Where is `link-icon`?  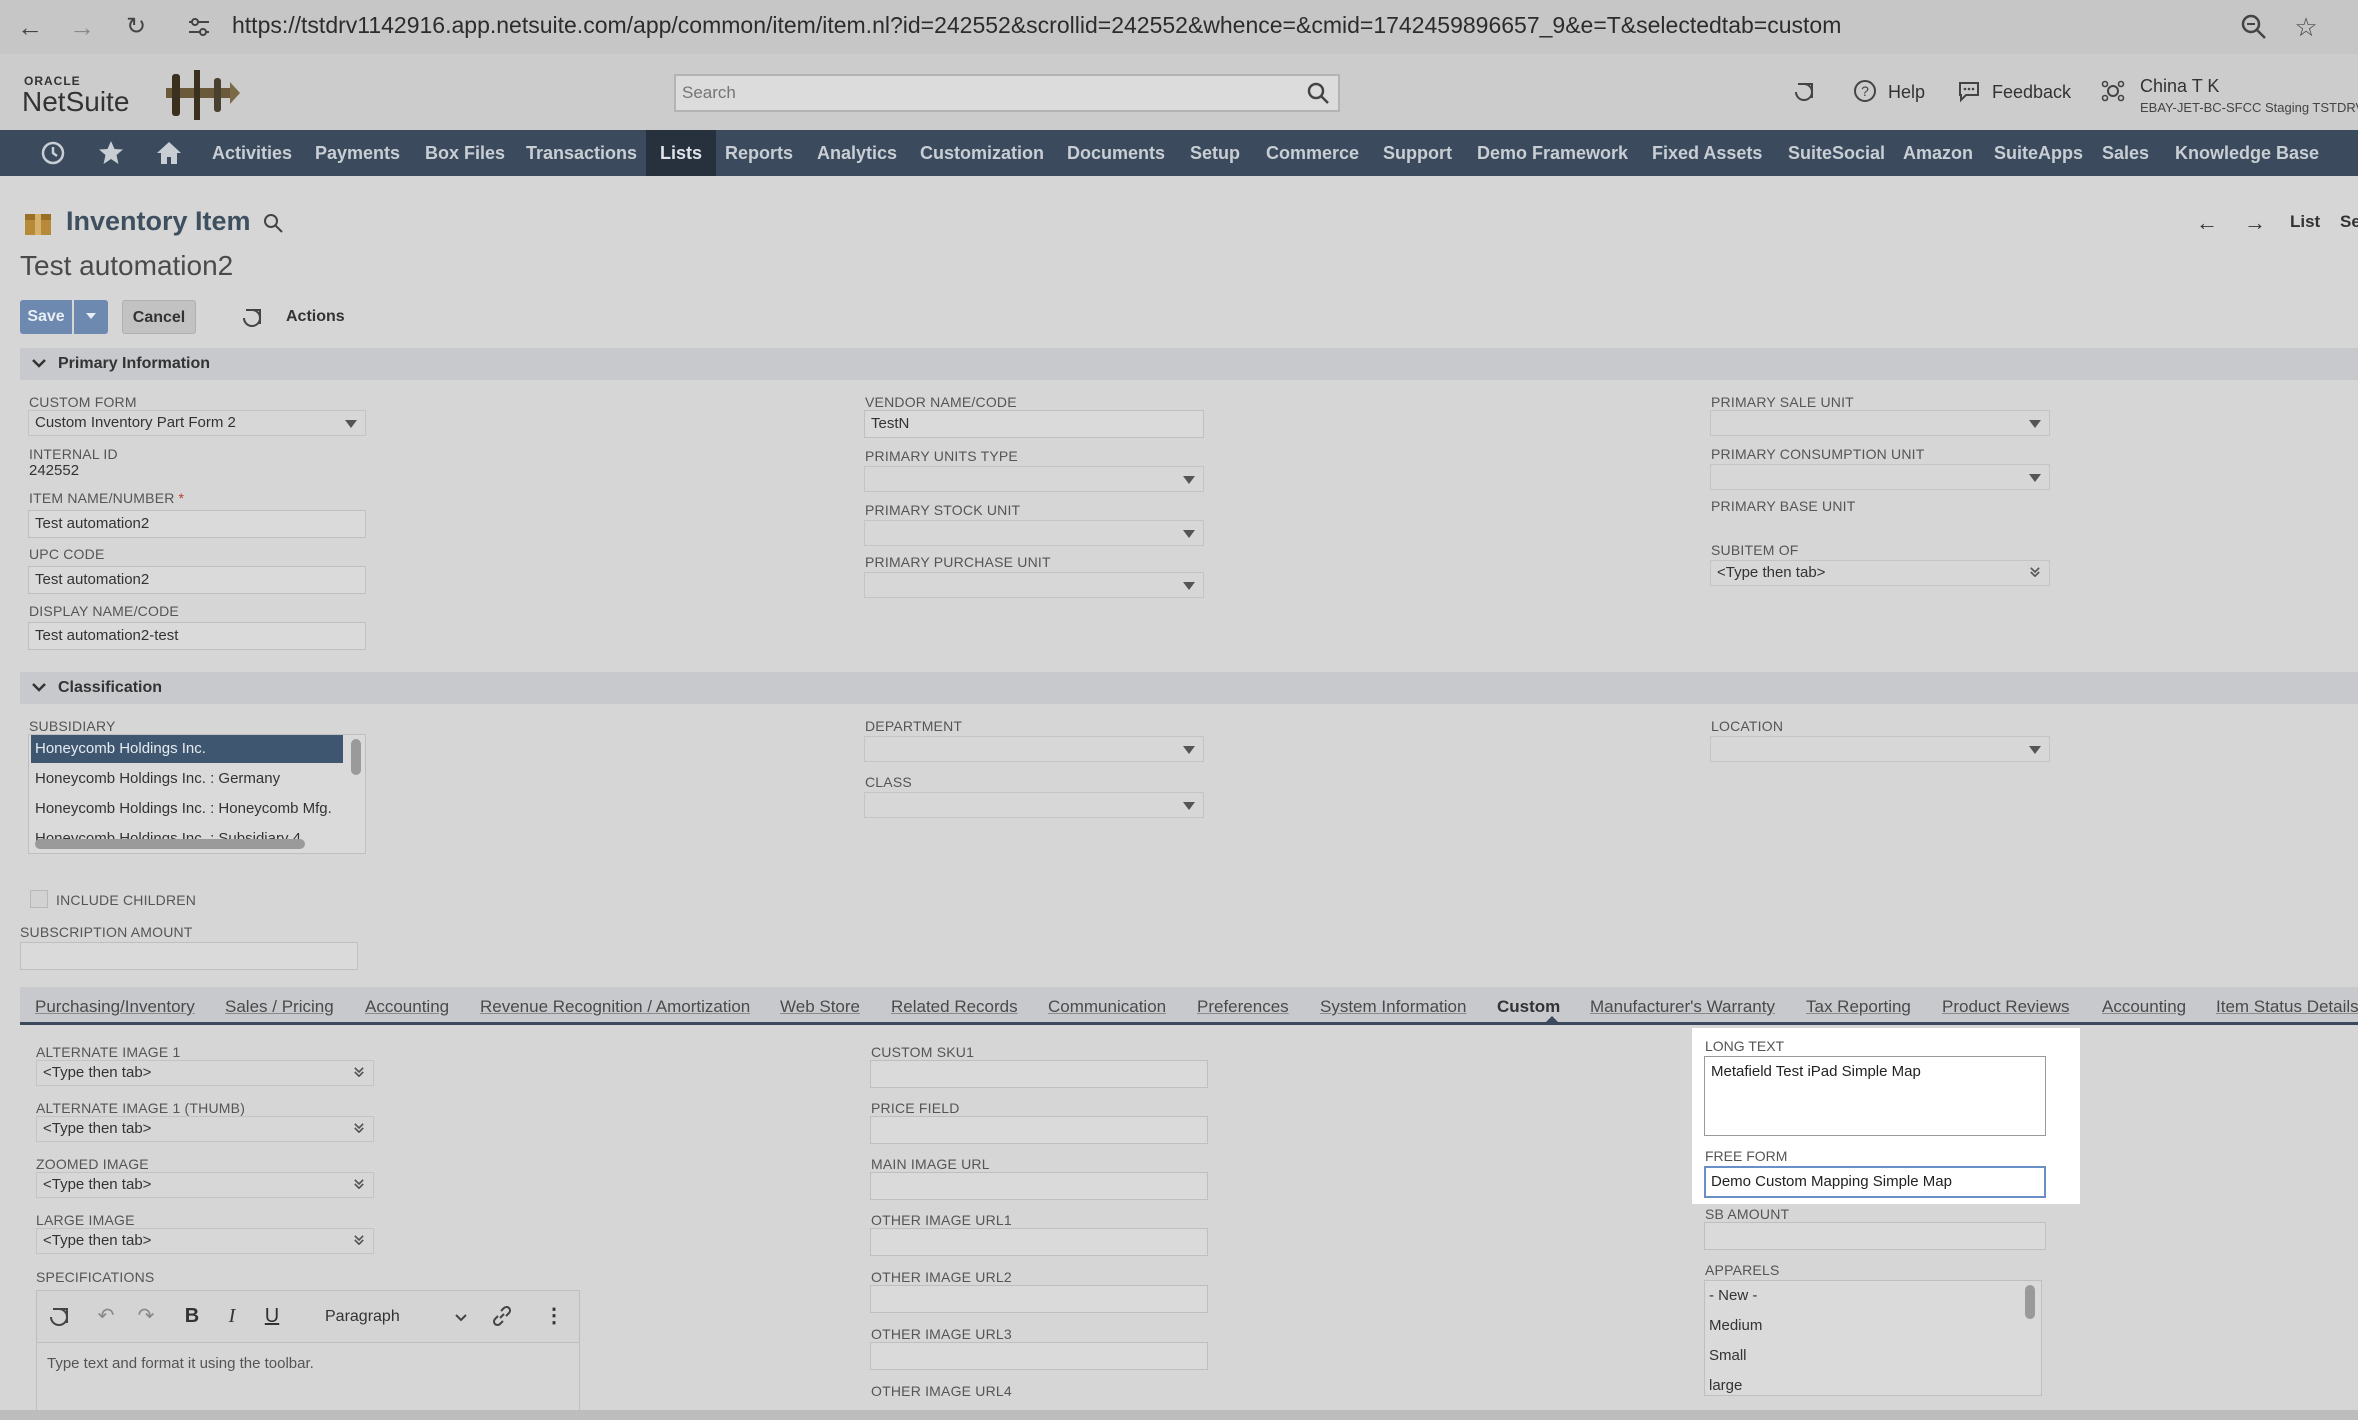 link-icon is located at coordinates (502, 1316).